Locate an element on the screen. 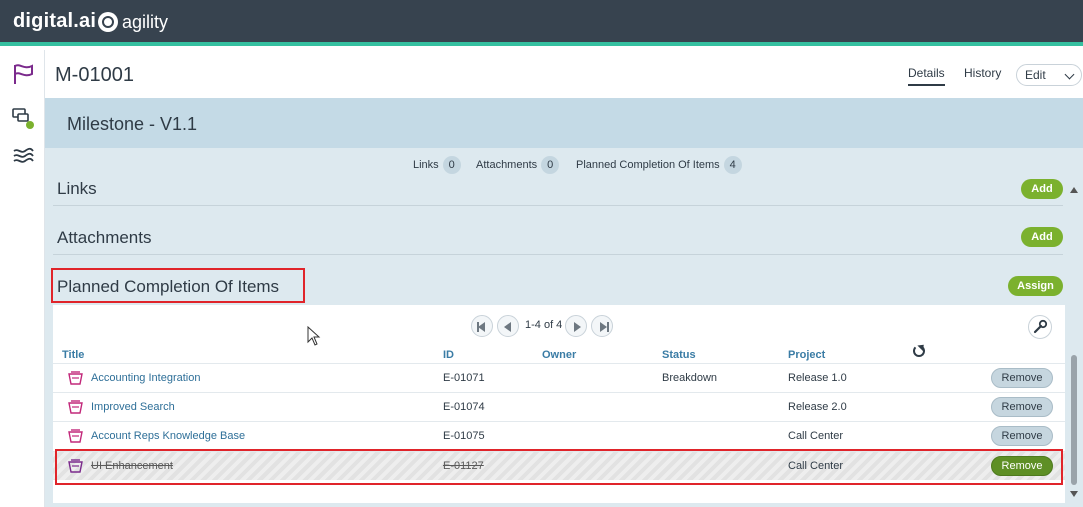 Image resolution: width=1083 pixels, height=507 pixels. wrench-icon-glyph is located at coordinates (1040, 326).